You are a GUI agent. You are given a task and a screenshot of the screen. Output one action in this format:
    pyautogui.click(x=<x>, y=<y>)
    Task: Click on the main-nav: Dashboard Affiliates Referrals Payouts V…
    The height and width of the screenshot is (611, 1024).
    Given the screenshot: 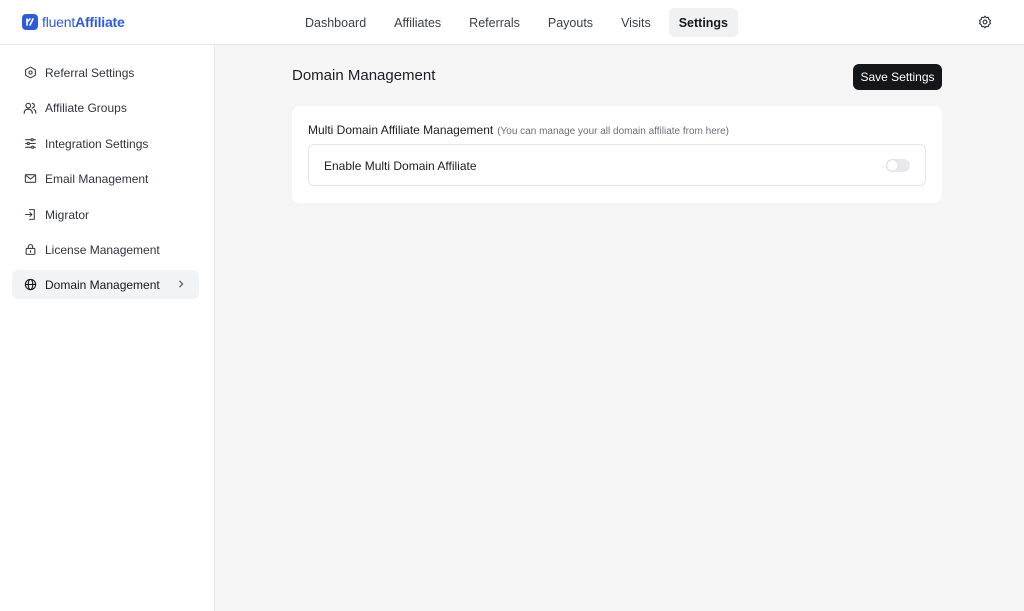 What is the action you would take?
    pyautogui.click(x=520, y=22)
    